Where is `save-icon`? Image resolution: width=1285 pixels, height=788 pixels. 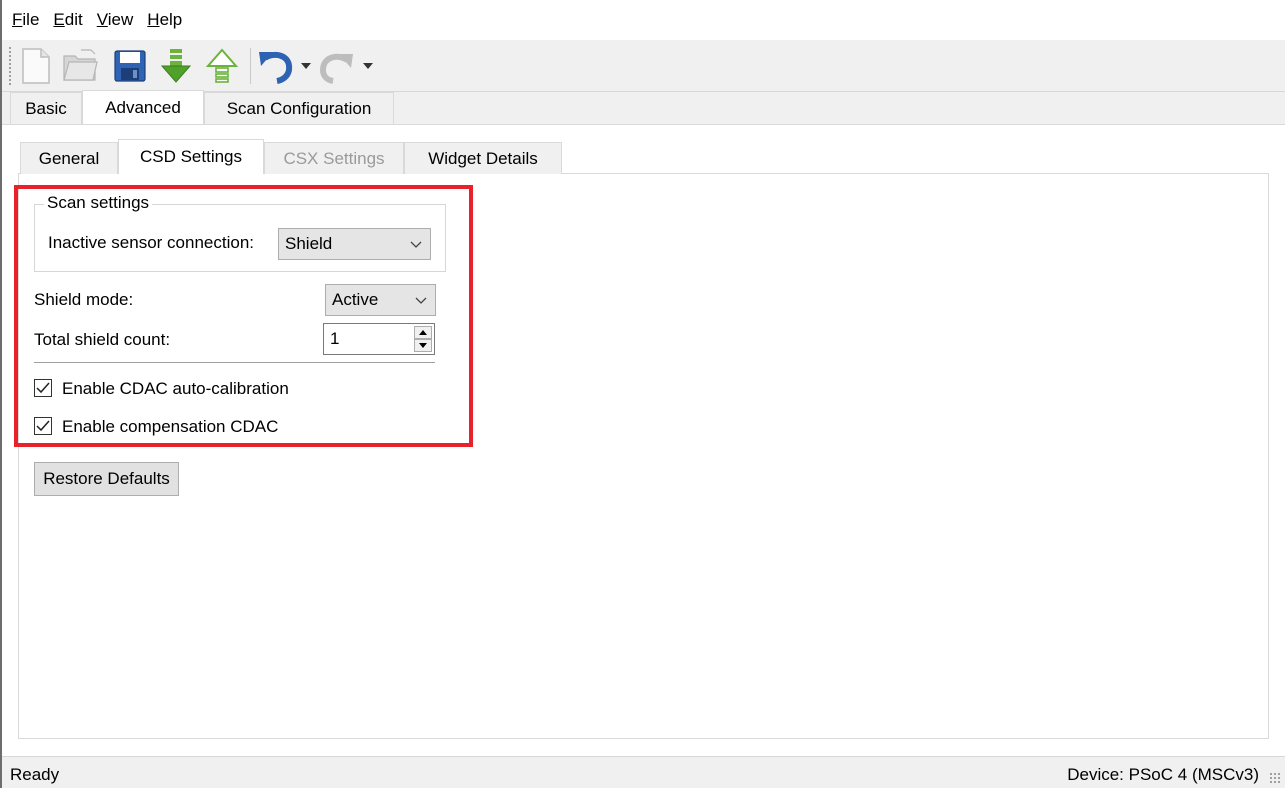
save-icon is located at coordinates (130, 66).